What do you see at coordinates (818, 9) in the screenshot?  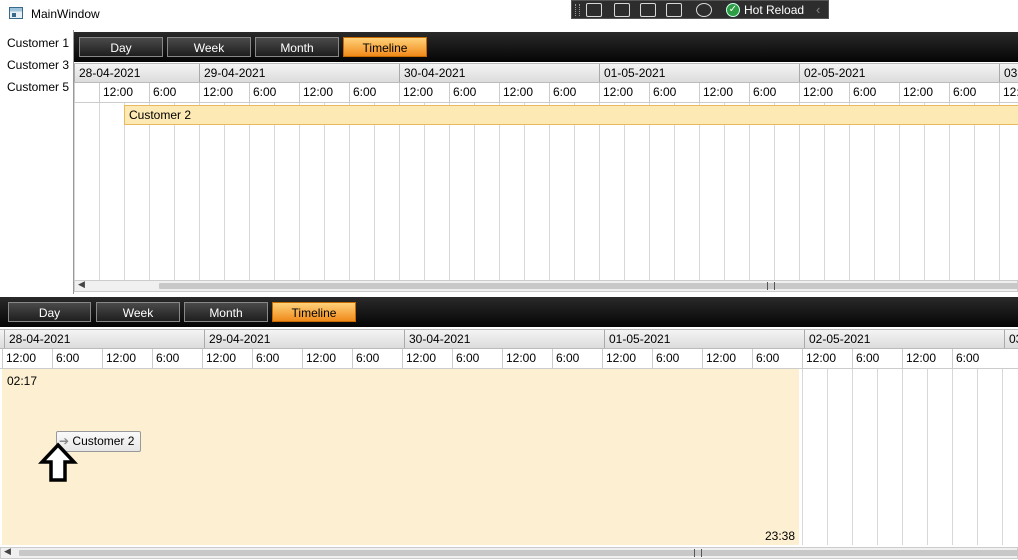 I see `collapse-chevron-icon: ‹` at bounding box center [818, 9].